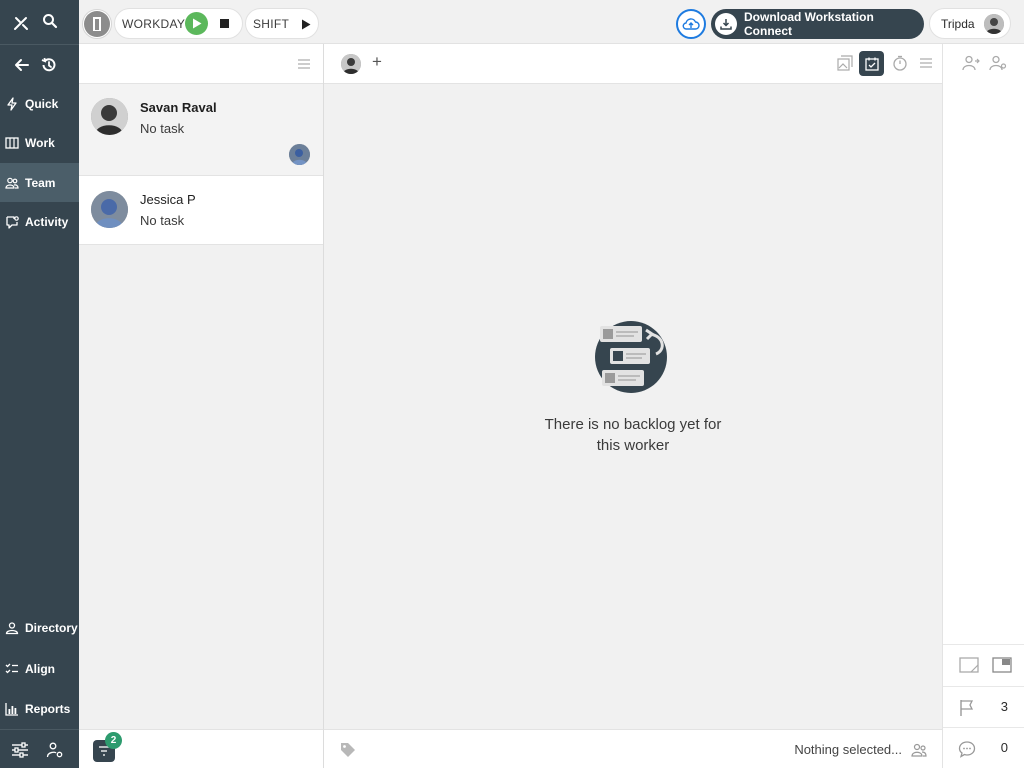 This screenshot has width=1024, height=768. Describe the element at coordinates (11, 709) in the screenshot. I see `bar-chart-icon` at that location.